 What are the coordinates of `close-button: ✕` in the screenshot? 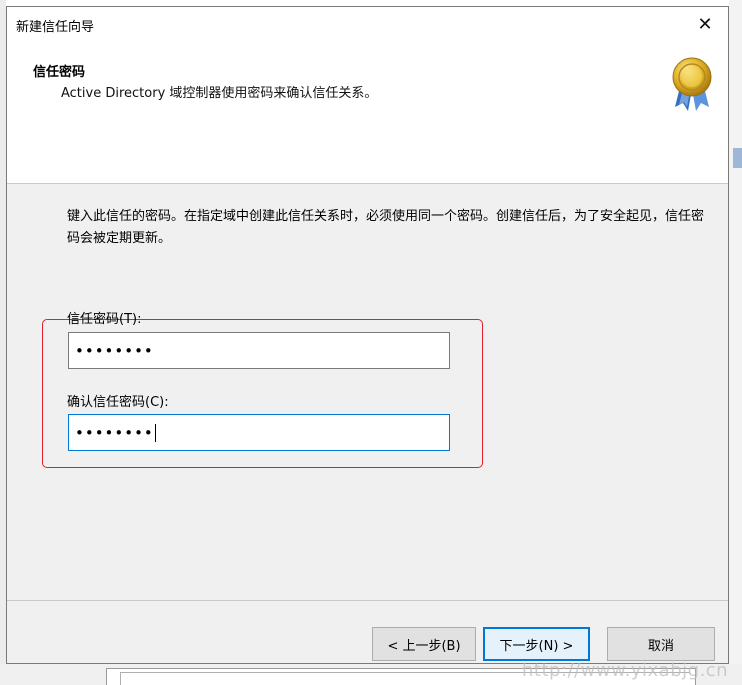 It's located at (705, 24).